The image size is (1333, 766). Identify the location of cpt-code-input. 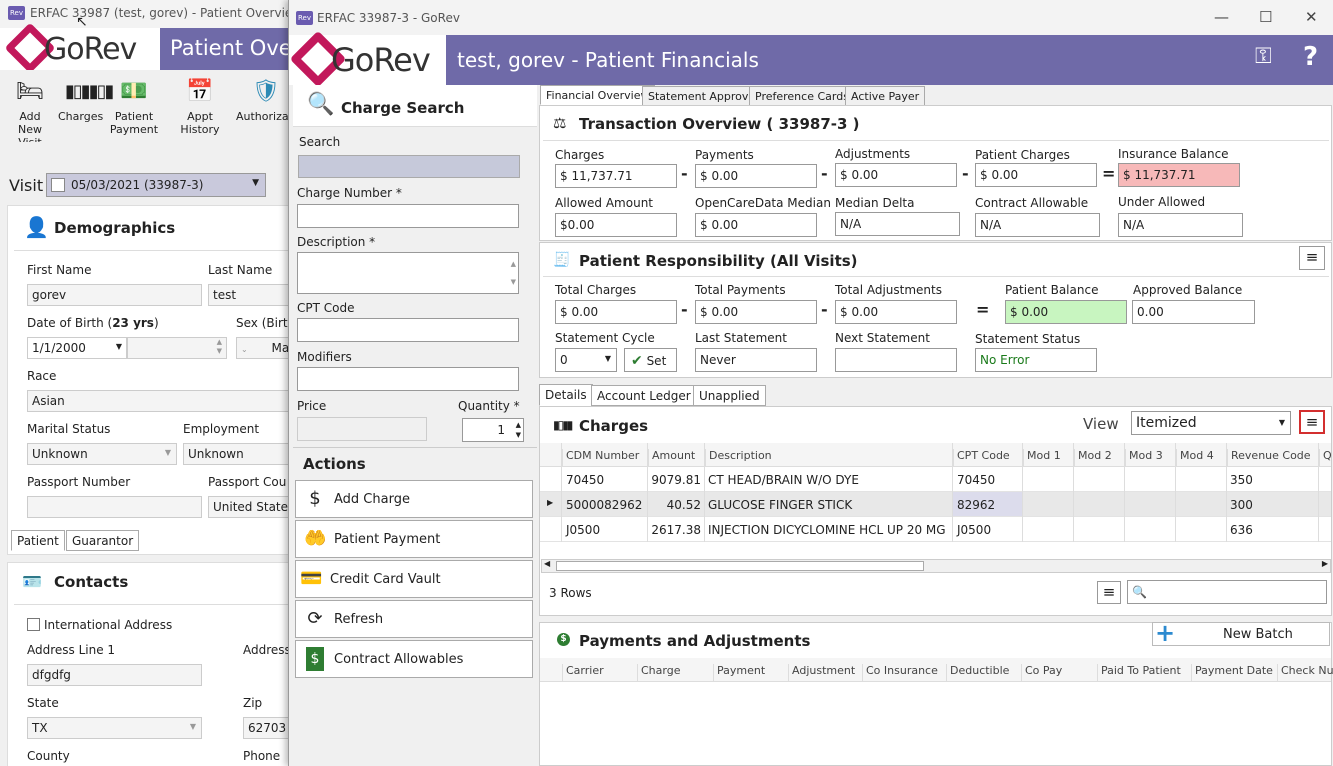
(408, 330).